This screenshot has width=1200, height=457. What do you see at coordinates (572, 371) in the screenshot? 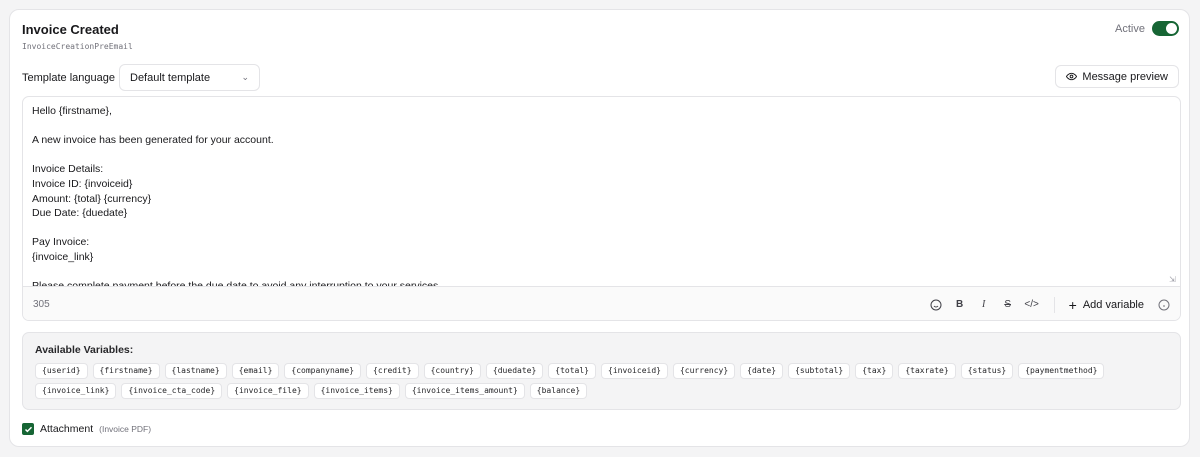
I see `variable-chip: {total}` at bounding box center [572, 371].